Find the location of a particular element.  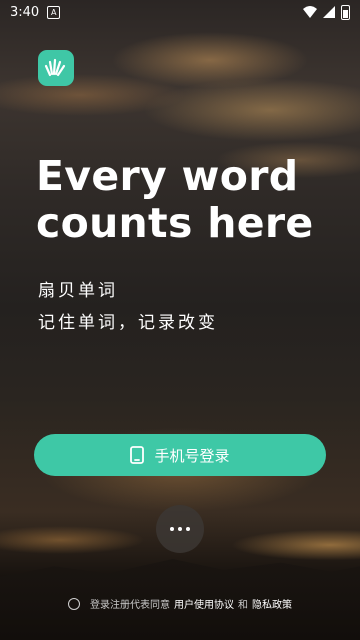

phone-login-button: 手机号登录 is located at coordinates (180, 455).